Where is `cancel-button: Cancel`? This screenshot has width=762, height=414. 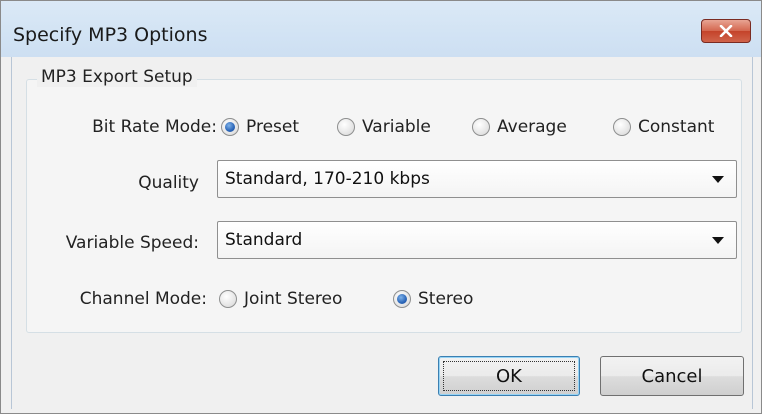 cancel-button: Cancel is located at coordinates (672, 376).